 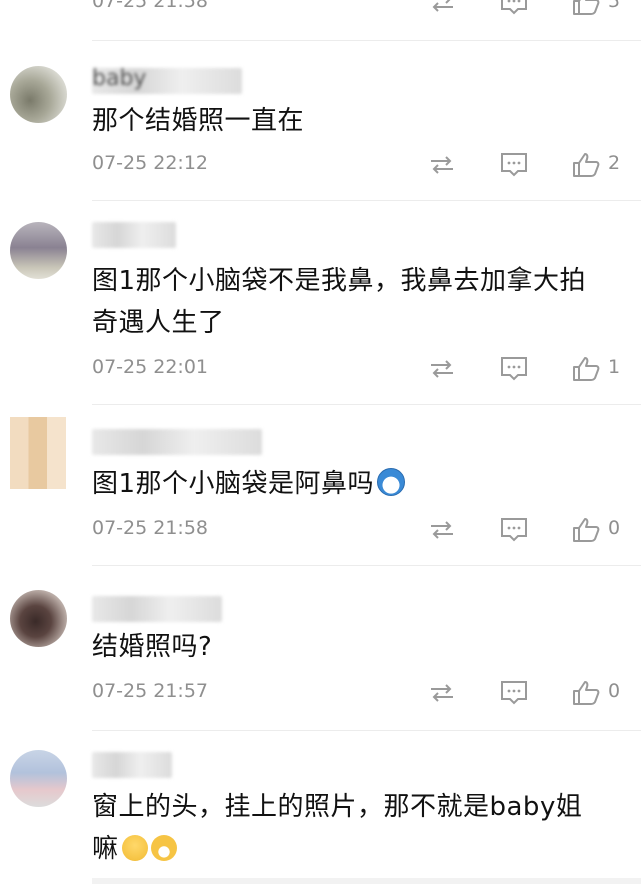 I want to click on comment-text: 结婚照吗?, so click(x=357, y=647).